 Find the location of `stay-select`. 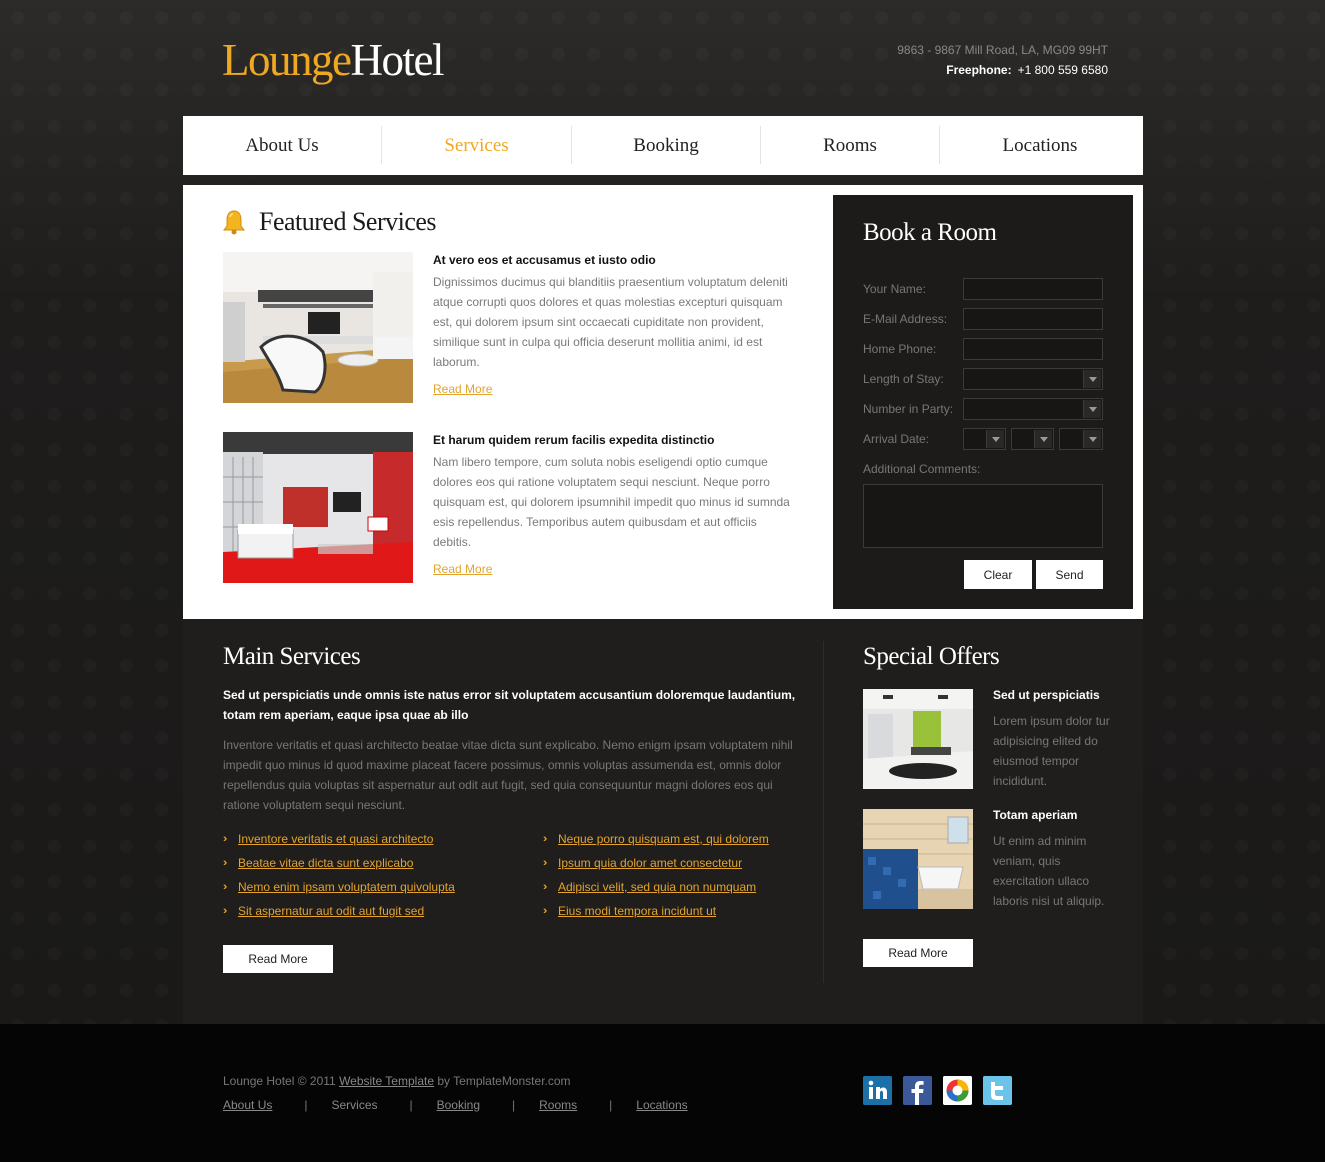

stay-select is located at coordinates (1033, 379).